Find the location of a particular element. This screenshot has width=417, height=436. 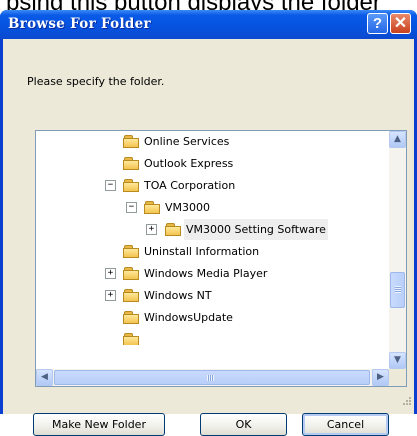

horizontal-scrollbar: ◀ ▶ is located at coordinates (212, 377).